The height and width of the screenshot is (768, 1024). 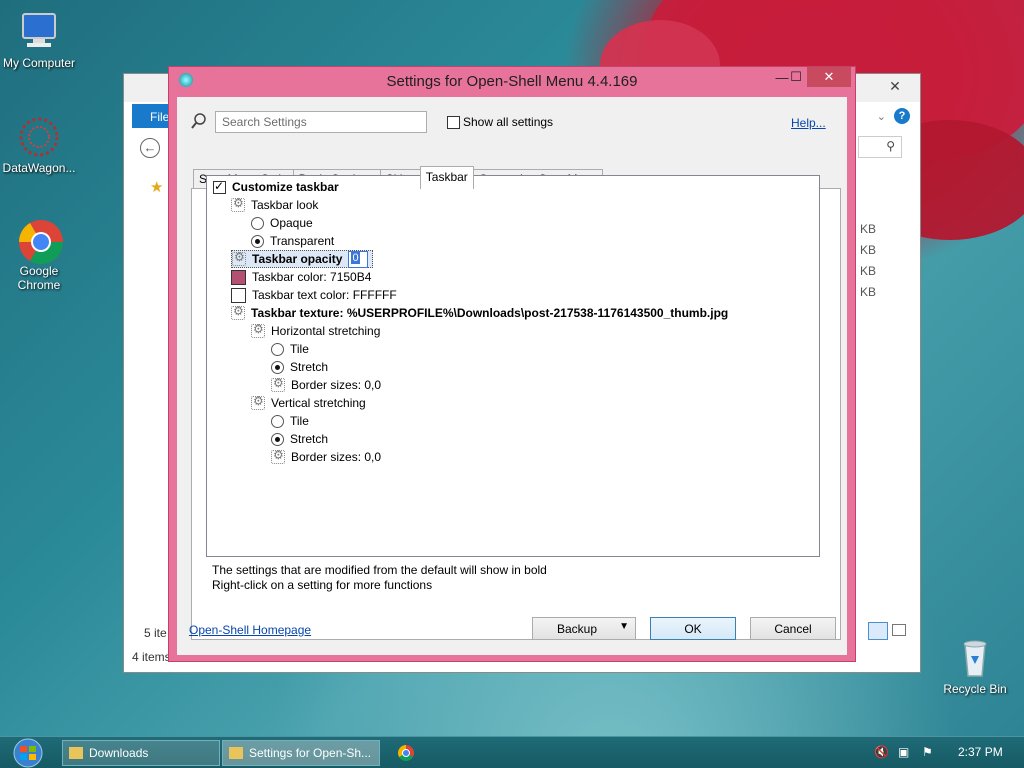 What do you see at coordinates (290, 349) in the screenshot?
I see `h-tile-row: Tile` at bounding box center [290, 349].